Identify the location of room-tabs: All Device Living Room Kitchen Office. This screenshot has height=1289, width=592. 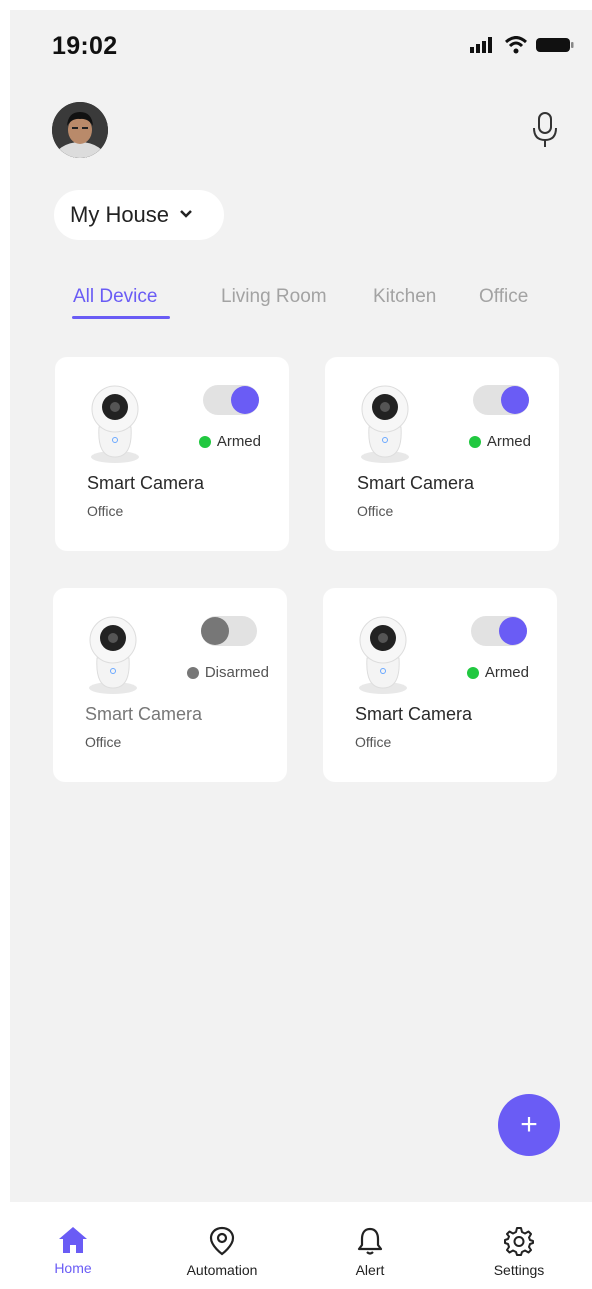
(301, 306).